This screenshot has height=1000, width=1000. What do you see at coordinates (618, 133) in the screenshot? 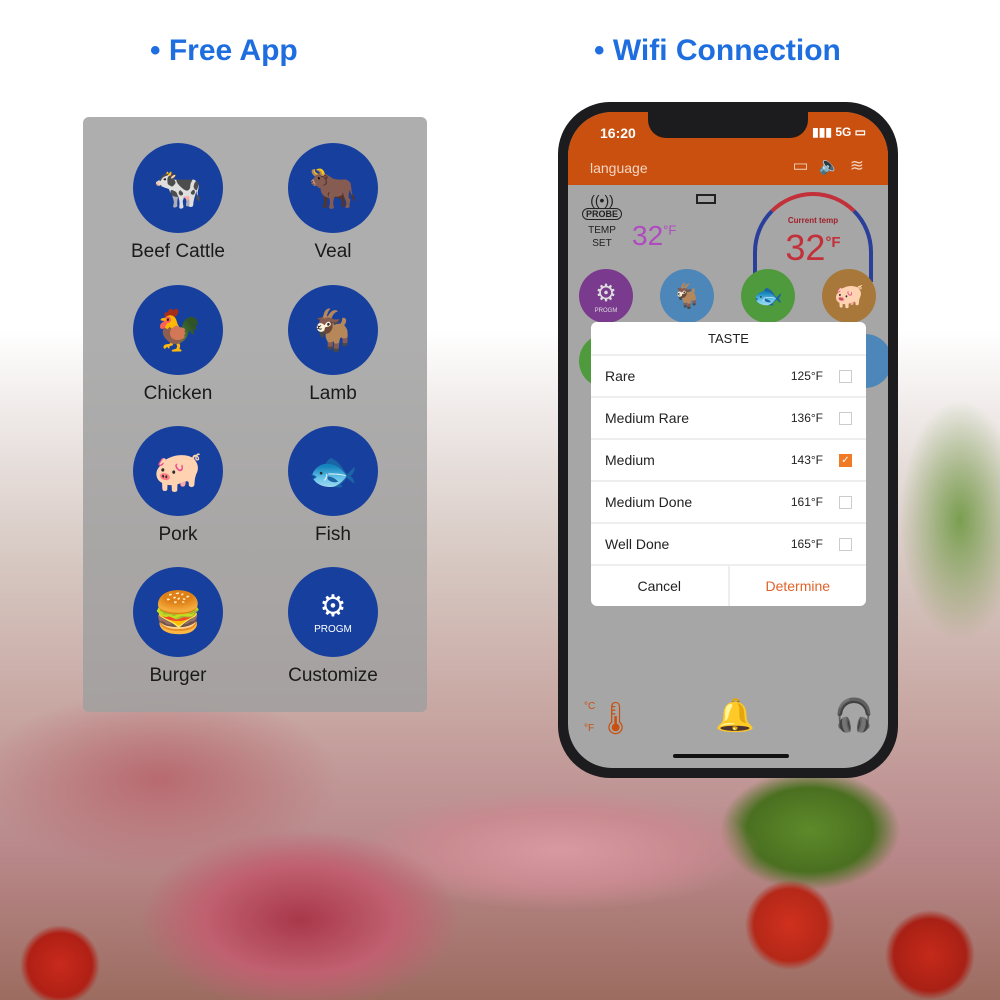
I see `status-time: 16:20` at bounding box center [618, 133].